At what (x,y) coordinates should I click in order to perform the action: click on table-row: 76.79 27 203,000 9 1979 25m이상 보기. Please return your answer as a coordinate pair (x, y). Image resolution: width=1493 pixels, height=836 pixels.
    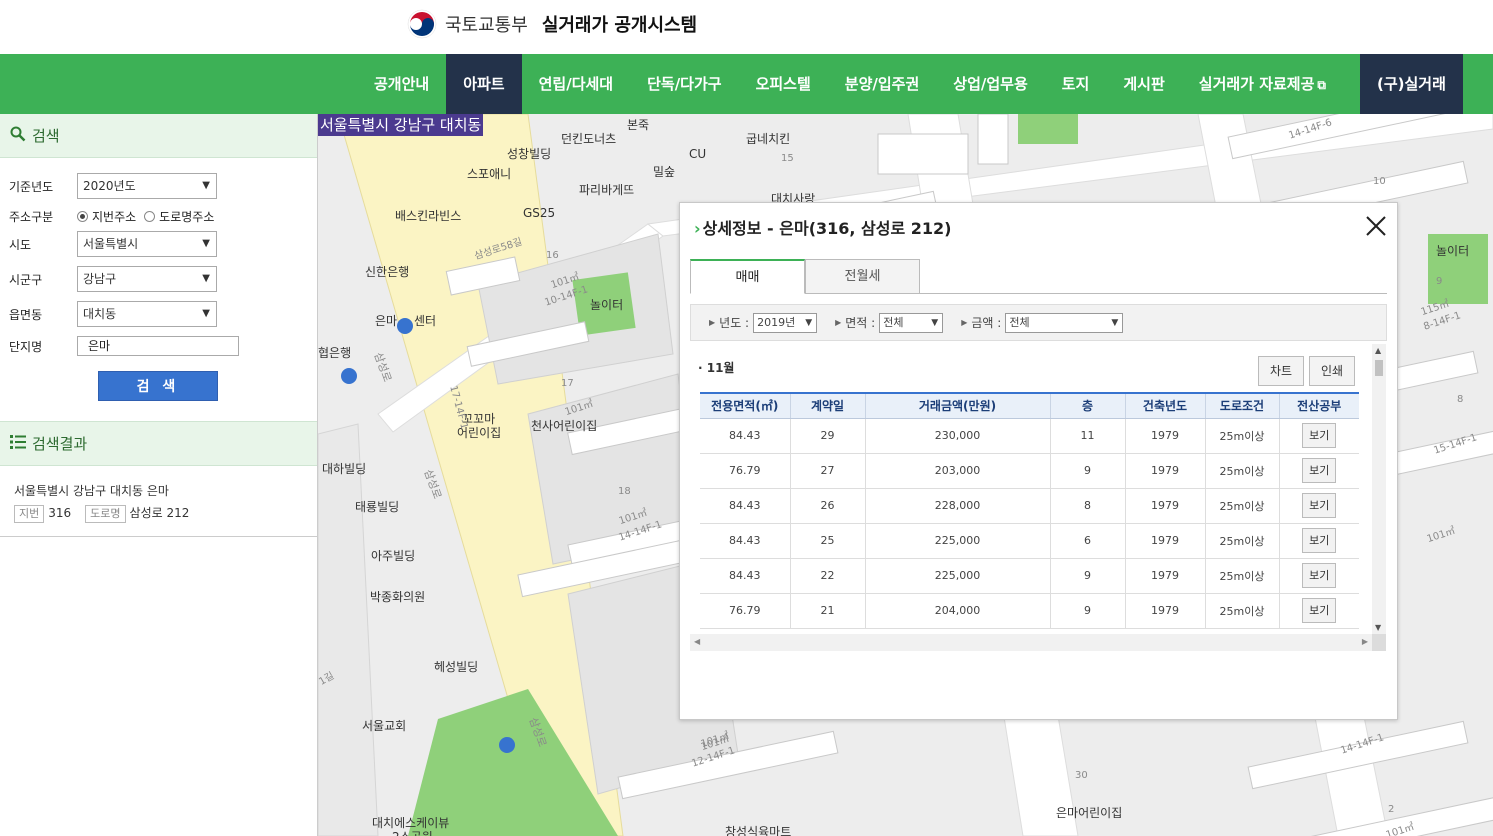
    Looking at the image, I should click on (1029, 471).